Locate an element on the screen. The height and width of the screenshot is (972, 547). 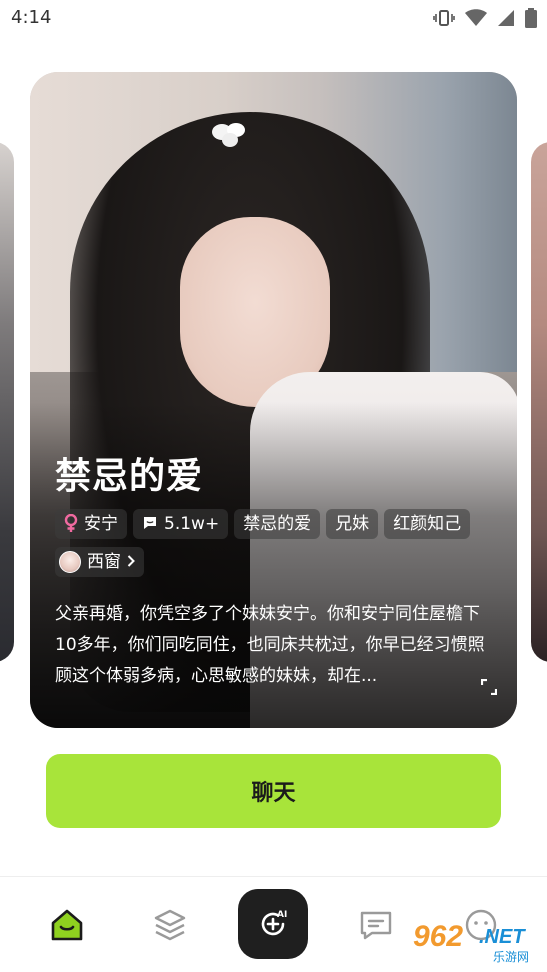
watermark-domain: .NET is located at coordinates (502, 937).